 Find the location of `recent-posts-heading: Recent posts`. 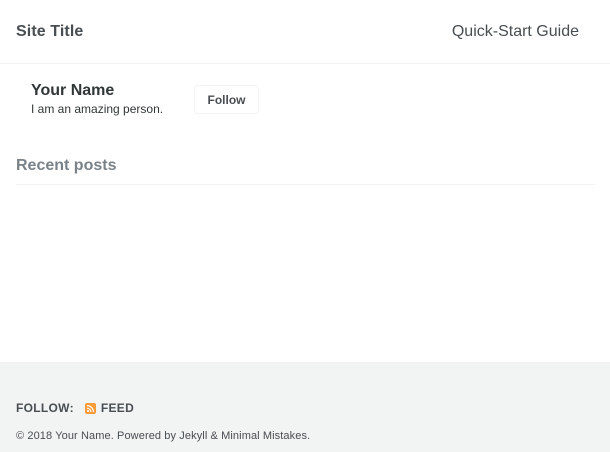

recent-posts-heading: Recent posts is located at coordinates (66, 165).